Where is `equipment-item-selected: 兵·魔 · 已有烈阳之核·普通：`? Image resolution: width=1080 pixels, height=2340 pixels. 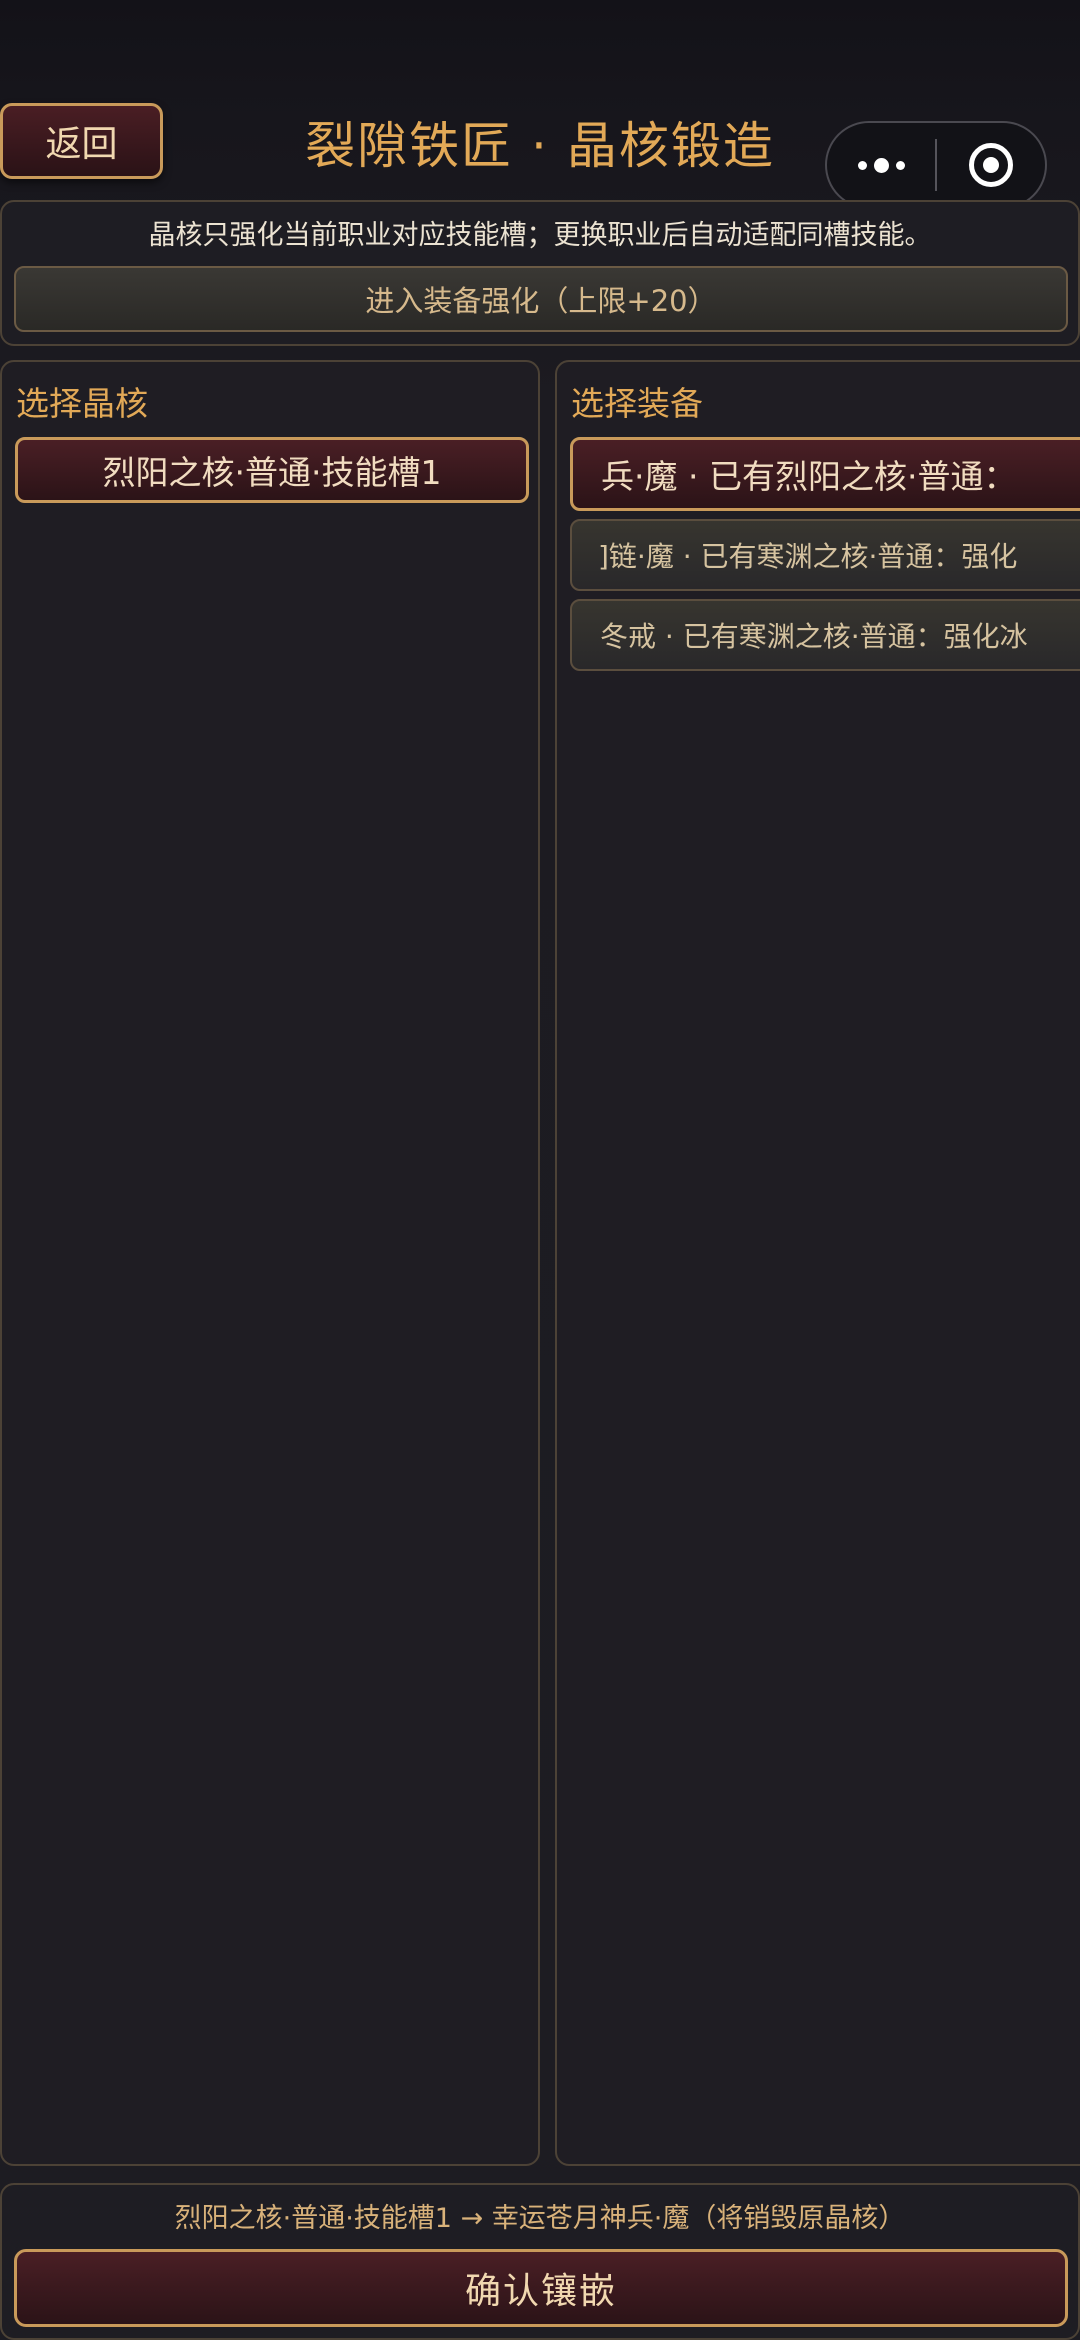
equipment-item-selected: 兵·魔 · 已有烈阳之核·普通： is located at coordinates (825, 474).